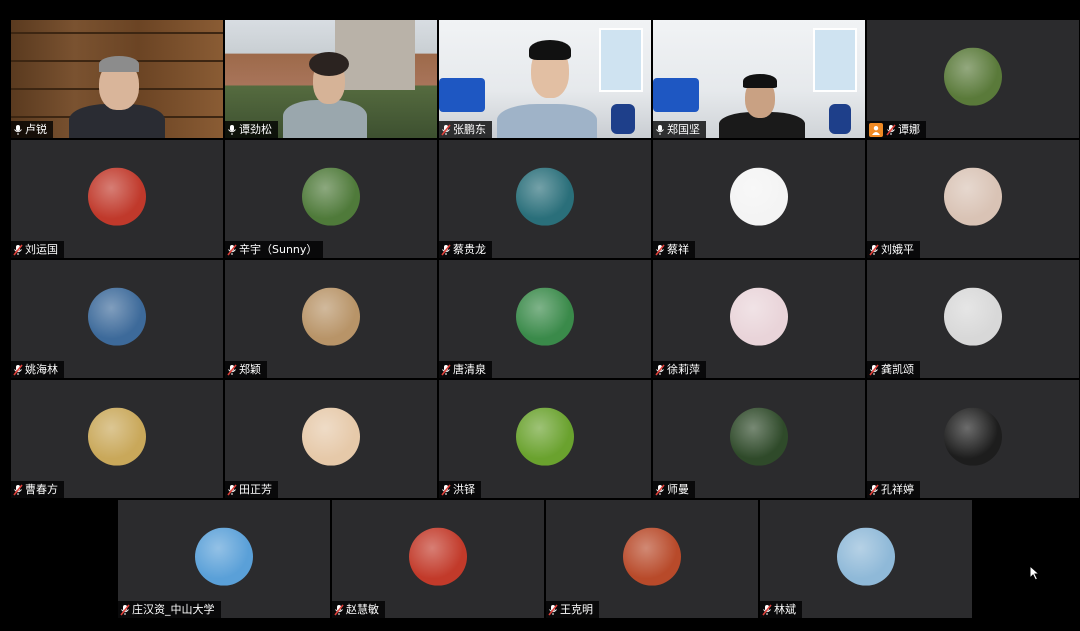 The width and height of the screenshot is (1080, 631). What do you see at coordinates (251, 129) in the screenshot?
I see `participant-nameplate: 谭劲松` at bounding box center [251, 129].